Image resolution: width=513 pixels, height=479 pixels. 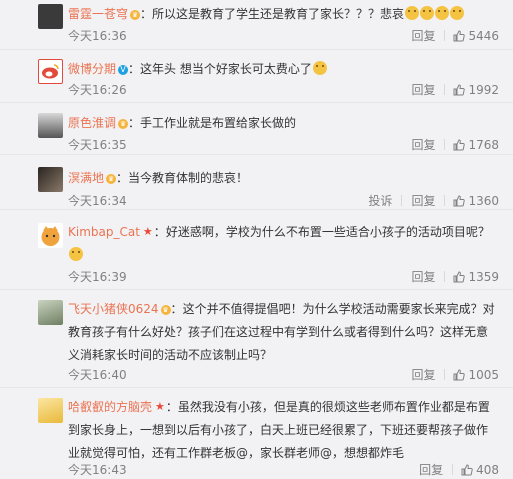 What do you see at coordinates (123, 70) in the screenshot?
I see `verified-badge-icon: V` at bounding box center [123, 70].